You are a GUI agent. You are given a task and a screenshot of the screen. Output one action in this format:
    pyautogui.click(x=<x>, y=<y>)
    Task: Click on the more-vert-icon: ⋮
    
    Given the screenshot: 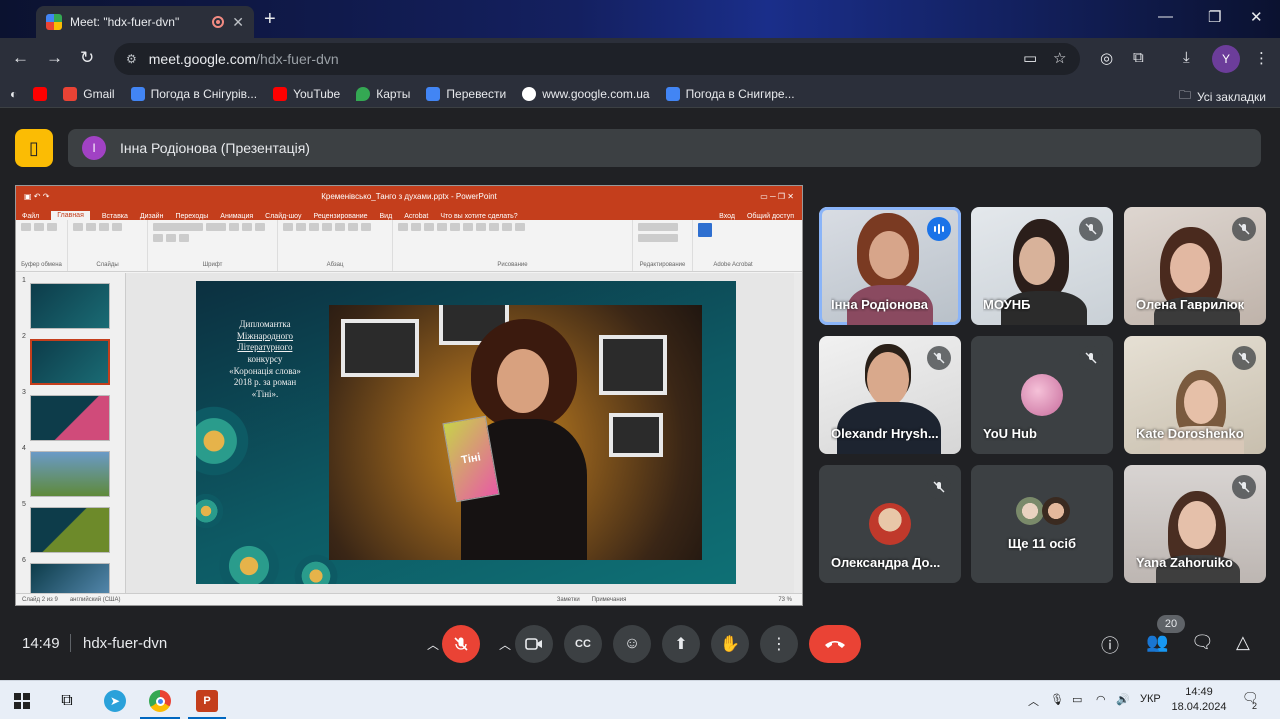 What is the action you would take?
    pyautogui.click(x=779, y=644)
    